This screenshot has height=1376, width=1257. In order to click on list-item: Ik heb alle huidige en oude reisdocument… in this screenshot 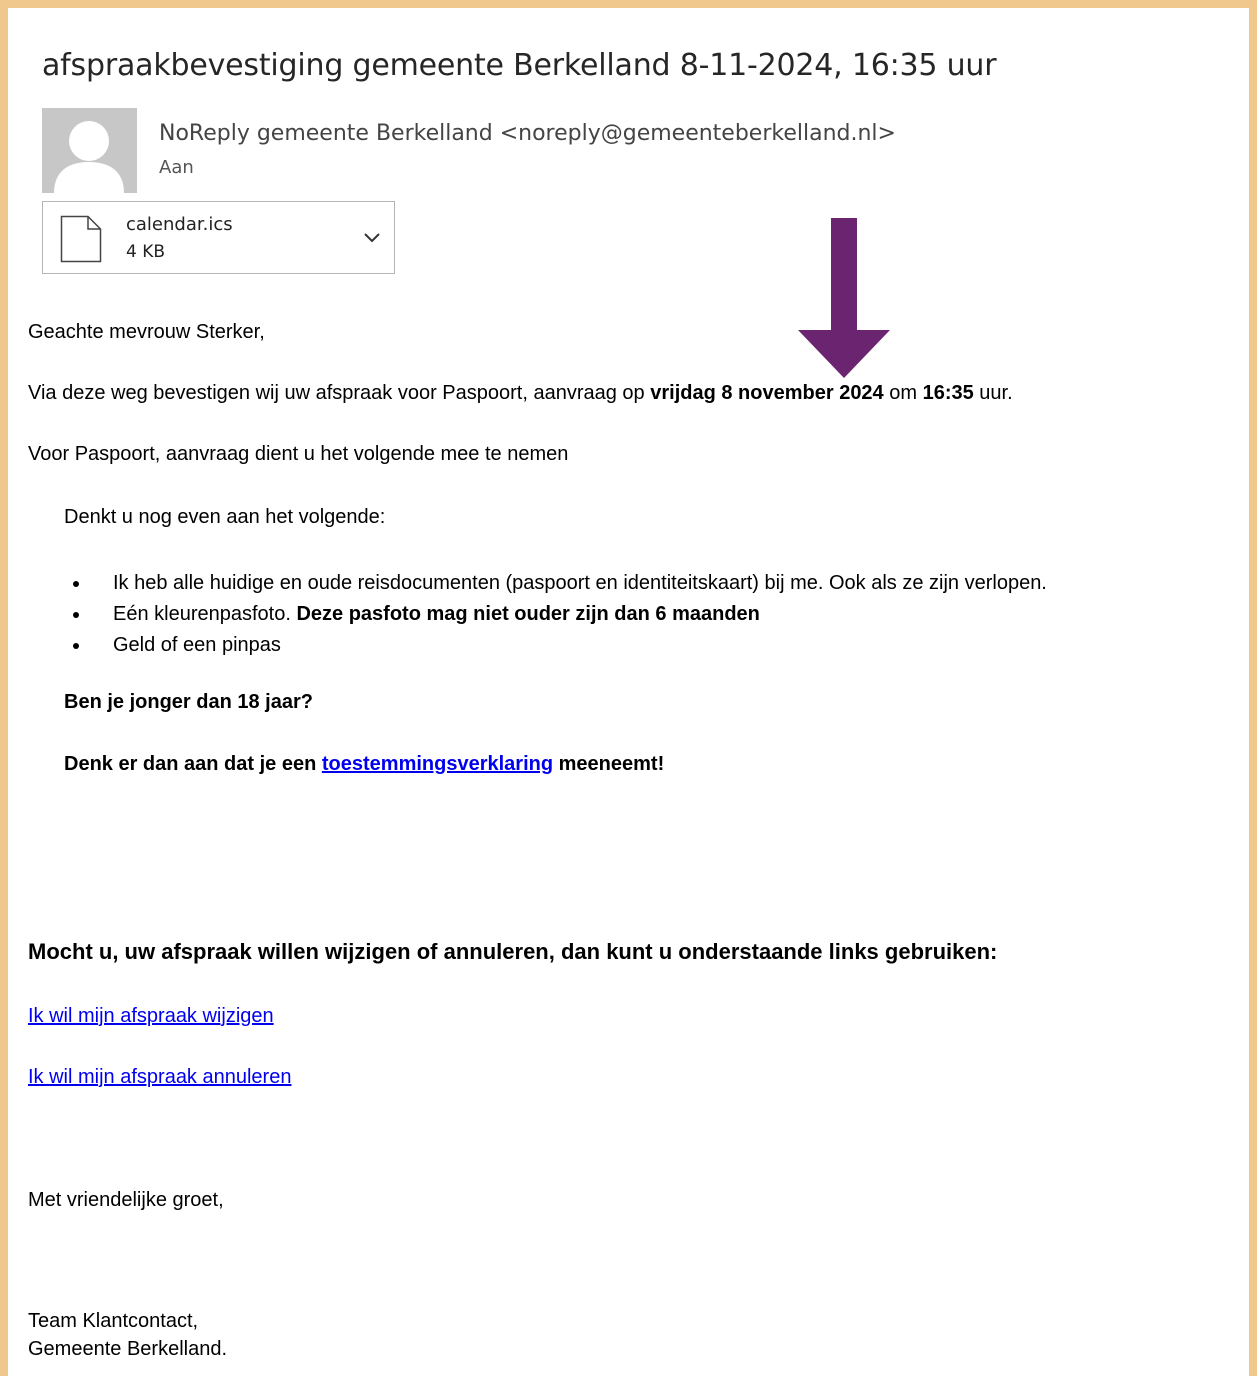, I will do `click(555, 583)`.